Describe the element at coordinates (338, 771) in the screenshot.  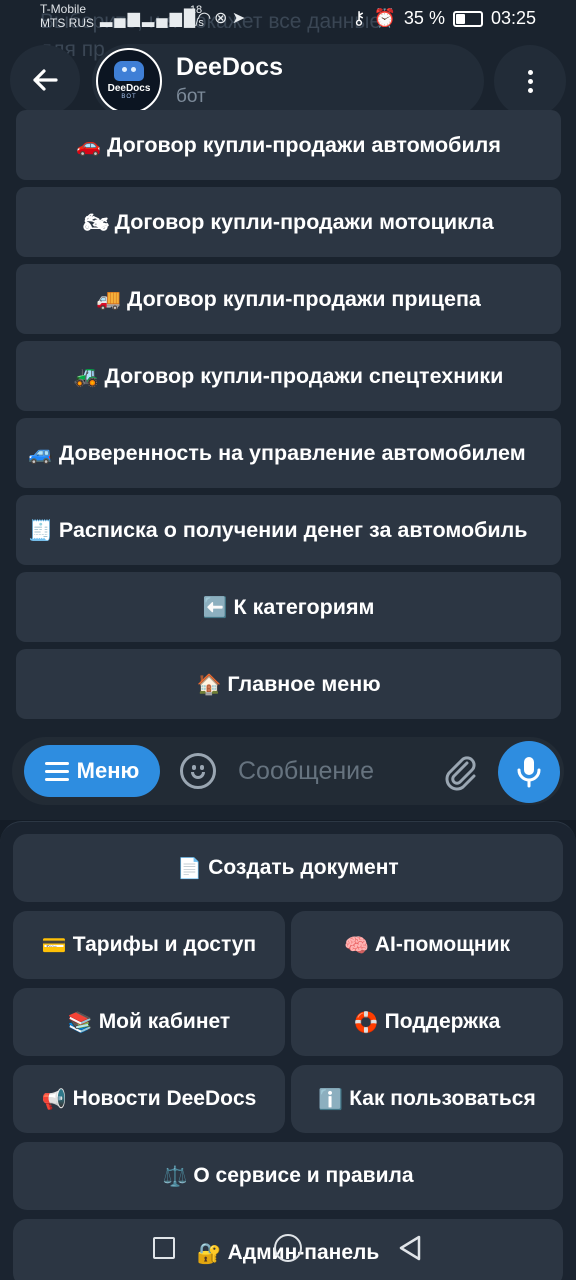
I see `message-input` at that location.